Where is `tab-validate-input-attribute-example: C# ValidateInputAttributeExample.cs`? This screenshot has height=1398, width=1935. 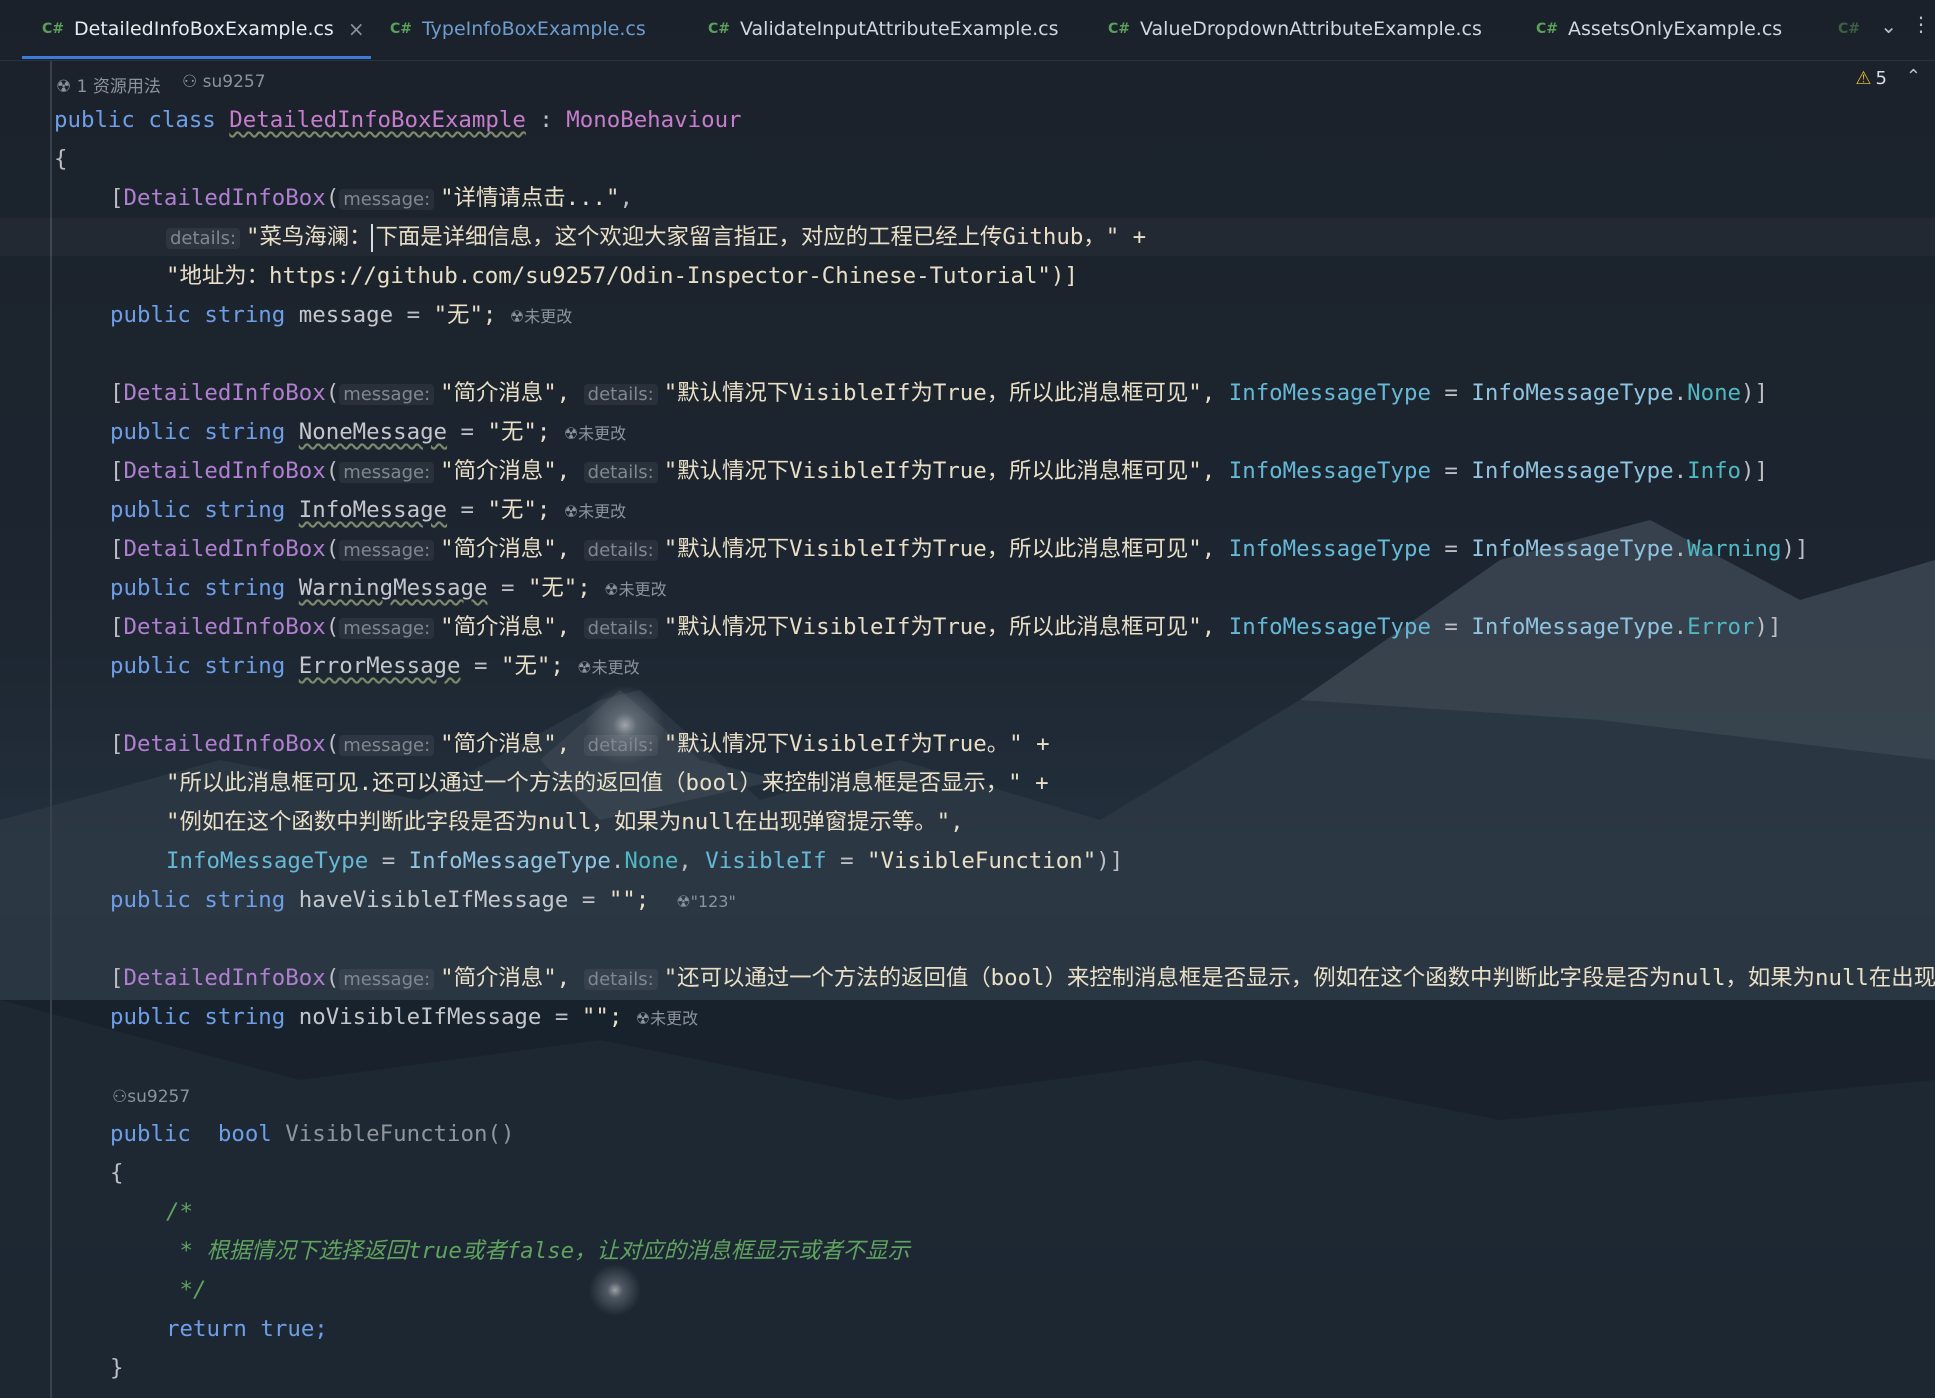
tab-validate-input-attribute-example: C# ValidateInputAttributeExample.cs is located at coordinates (883, 29).